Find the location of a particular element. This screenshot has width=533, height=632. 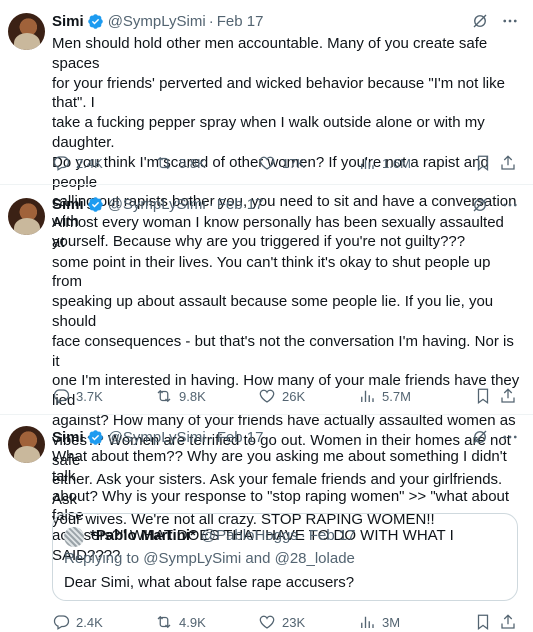

like-button: 17K is located at coordinates (281, 163).